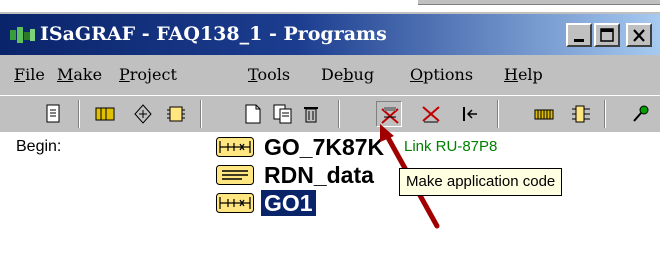 The image size is (660, 271). I want to click on make-code-button, so click(389, 114).